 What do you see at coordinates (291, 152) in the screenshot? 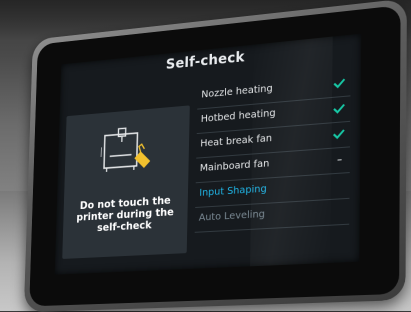
I see `screen-glare` at bounding box center [291, 152].